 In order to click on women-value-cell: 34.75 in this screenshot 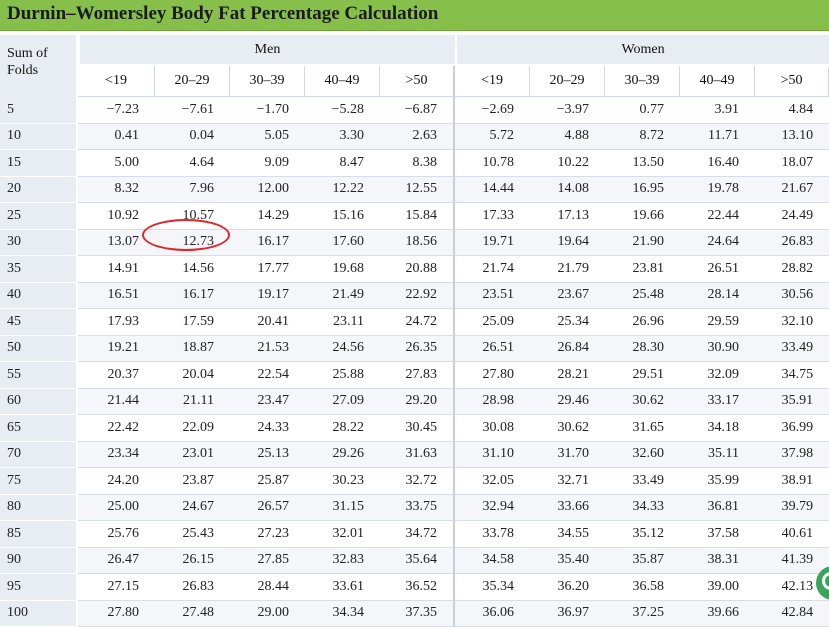, I will do `click(792, 375)`.